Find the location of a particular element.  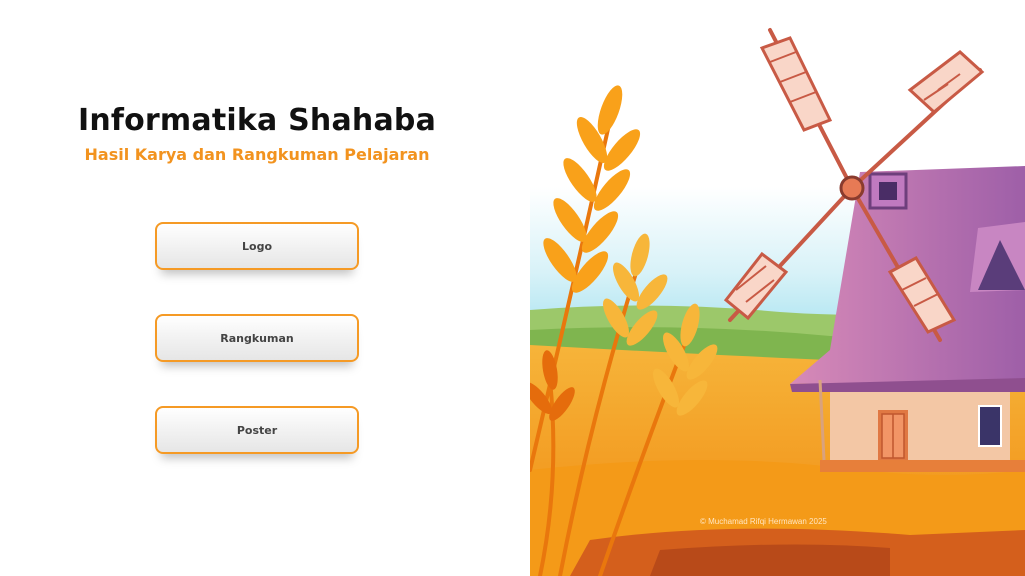

rangkuman-button: Rangkuman is located at coordinates (257, 338).